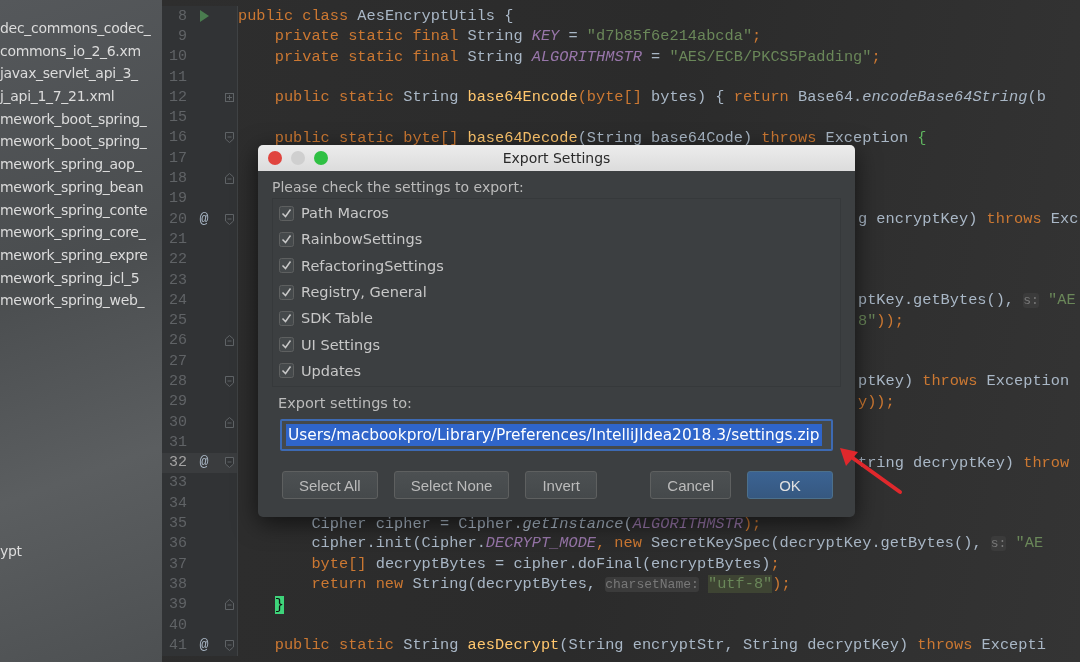 The image size is (1080, 662). Describe the element at coordinates (561, 485) in the screenshot. I see `dialog-button: Invert` at that location.